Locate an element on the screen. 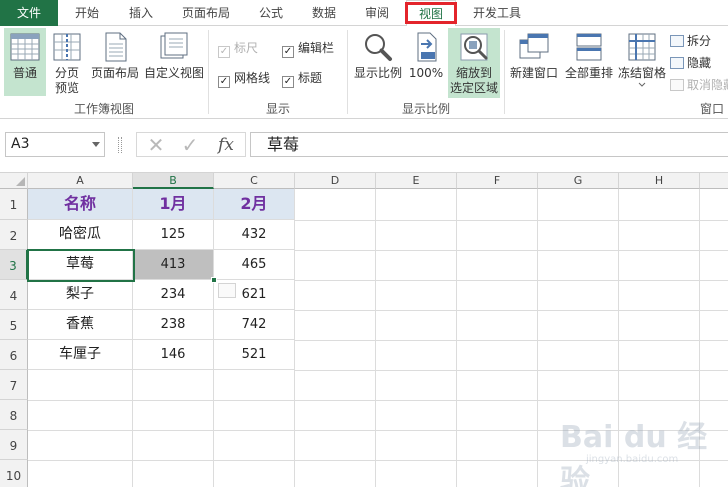 This screenshot has width=728, height=487. headings-checkbox: ✓ 标题 is located at coordinates (302, 79).